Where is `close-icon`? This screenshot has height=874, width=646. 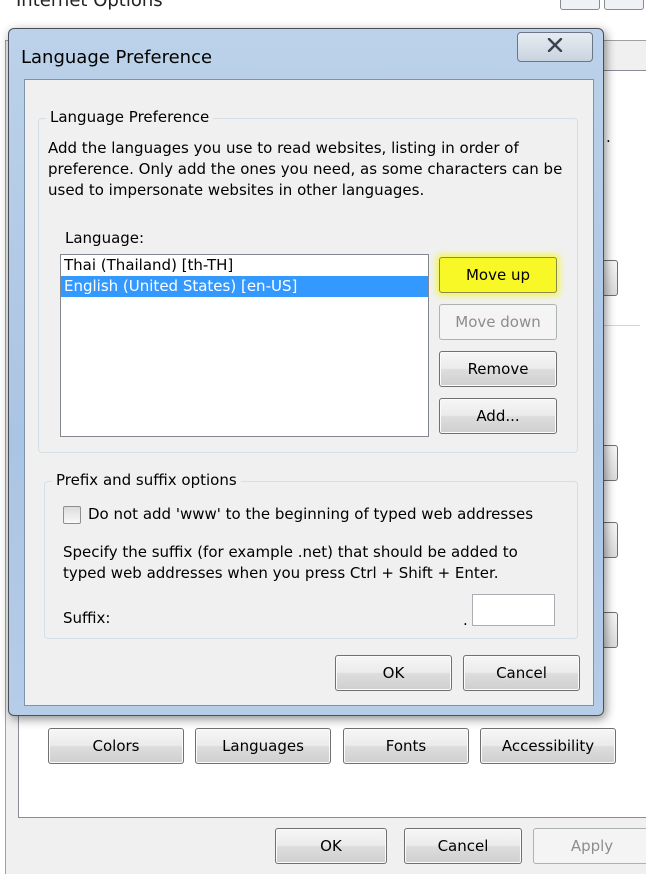 close-icon is located at coordinates (555, 46).